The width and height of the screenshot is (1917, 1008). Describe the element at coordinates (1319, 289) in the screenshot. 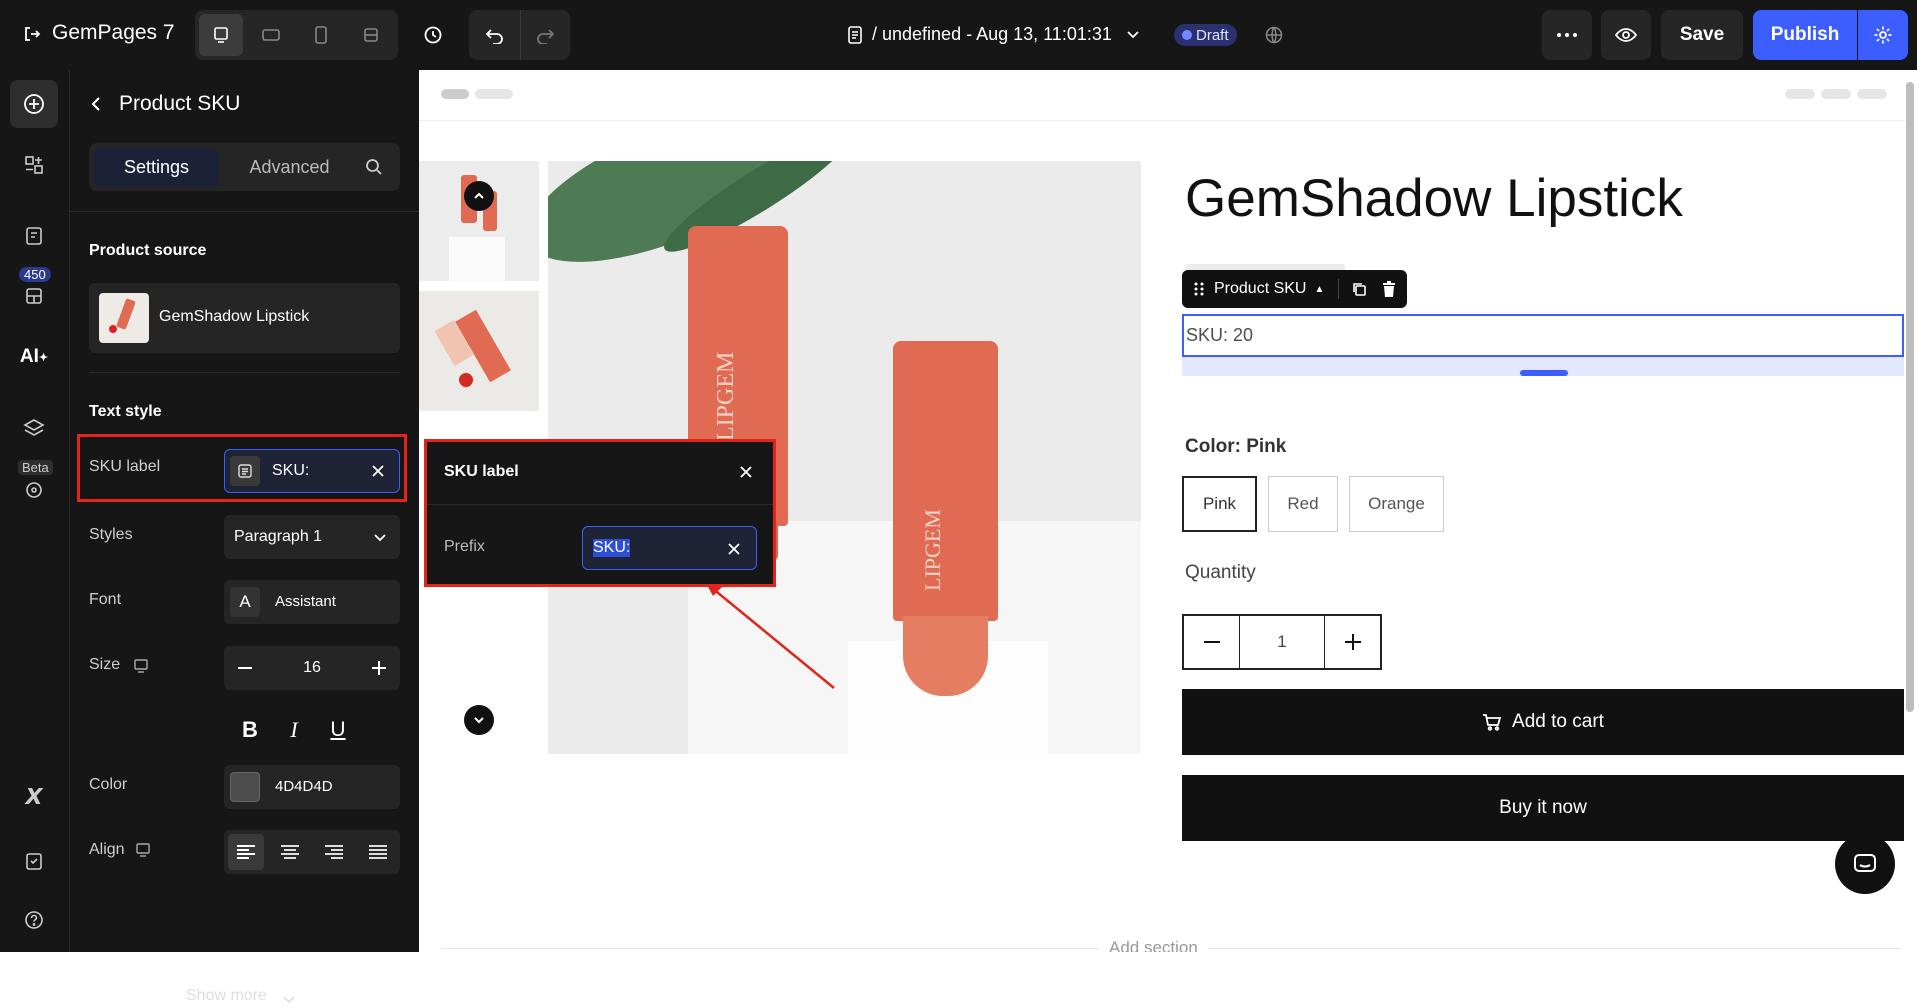

I see `caret-up-icon: ▲` at that location.